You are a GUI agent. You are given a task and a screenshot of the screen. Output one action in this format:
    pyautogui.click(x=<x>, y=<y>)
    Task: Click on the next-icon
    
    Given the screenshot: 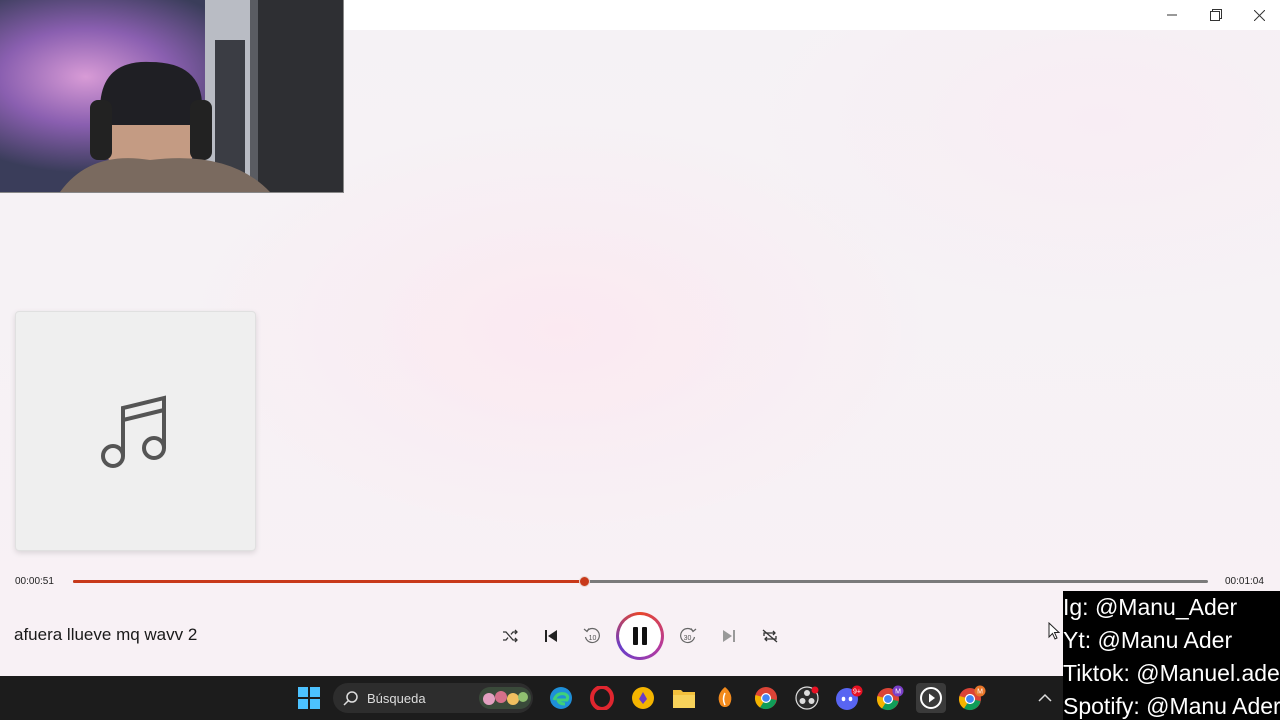 What is the action you would take?
    pyautogui.click(x=729, y=636)
    